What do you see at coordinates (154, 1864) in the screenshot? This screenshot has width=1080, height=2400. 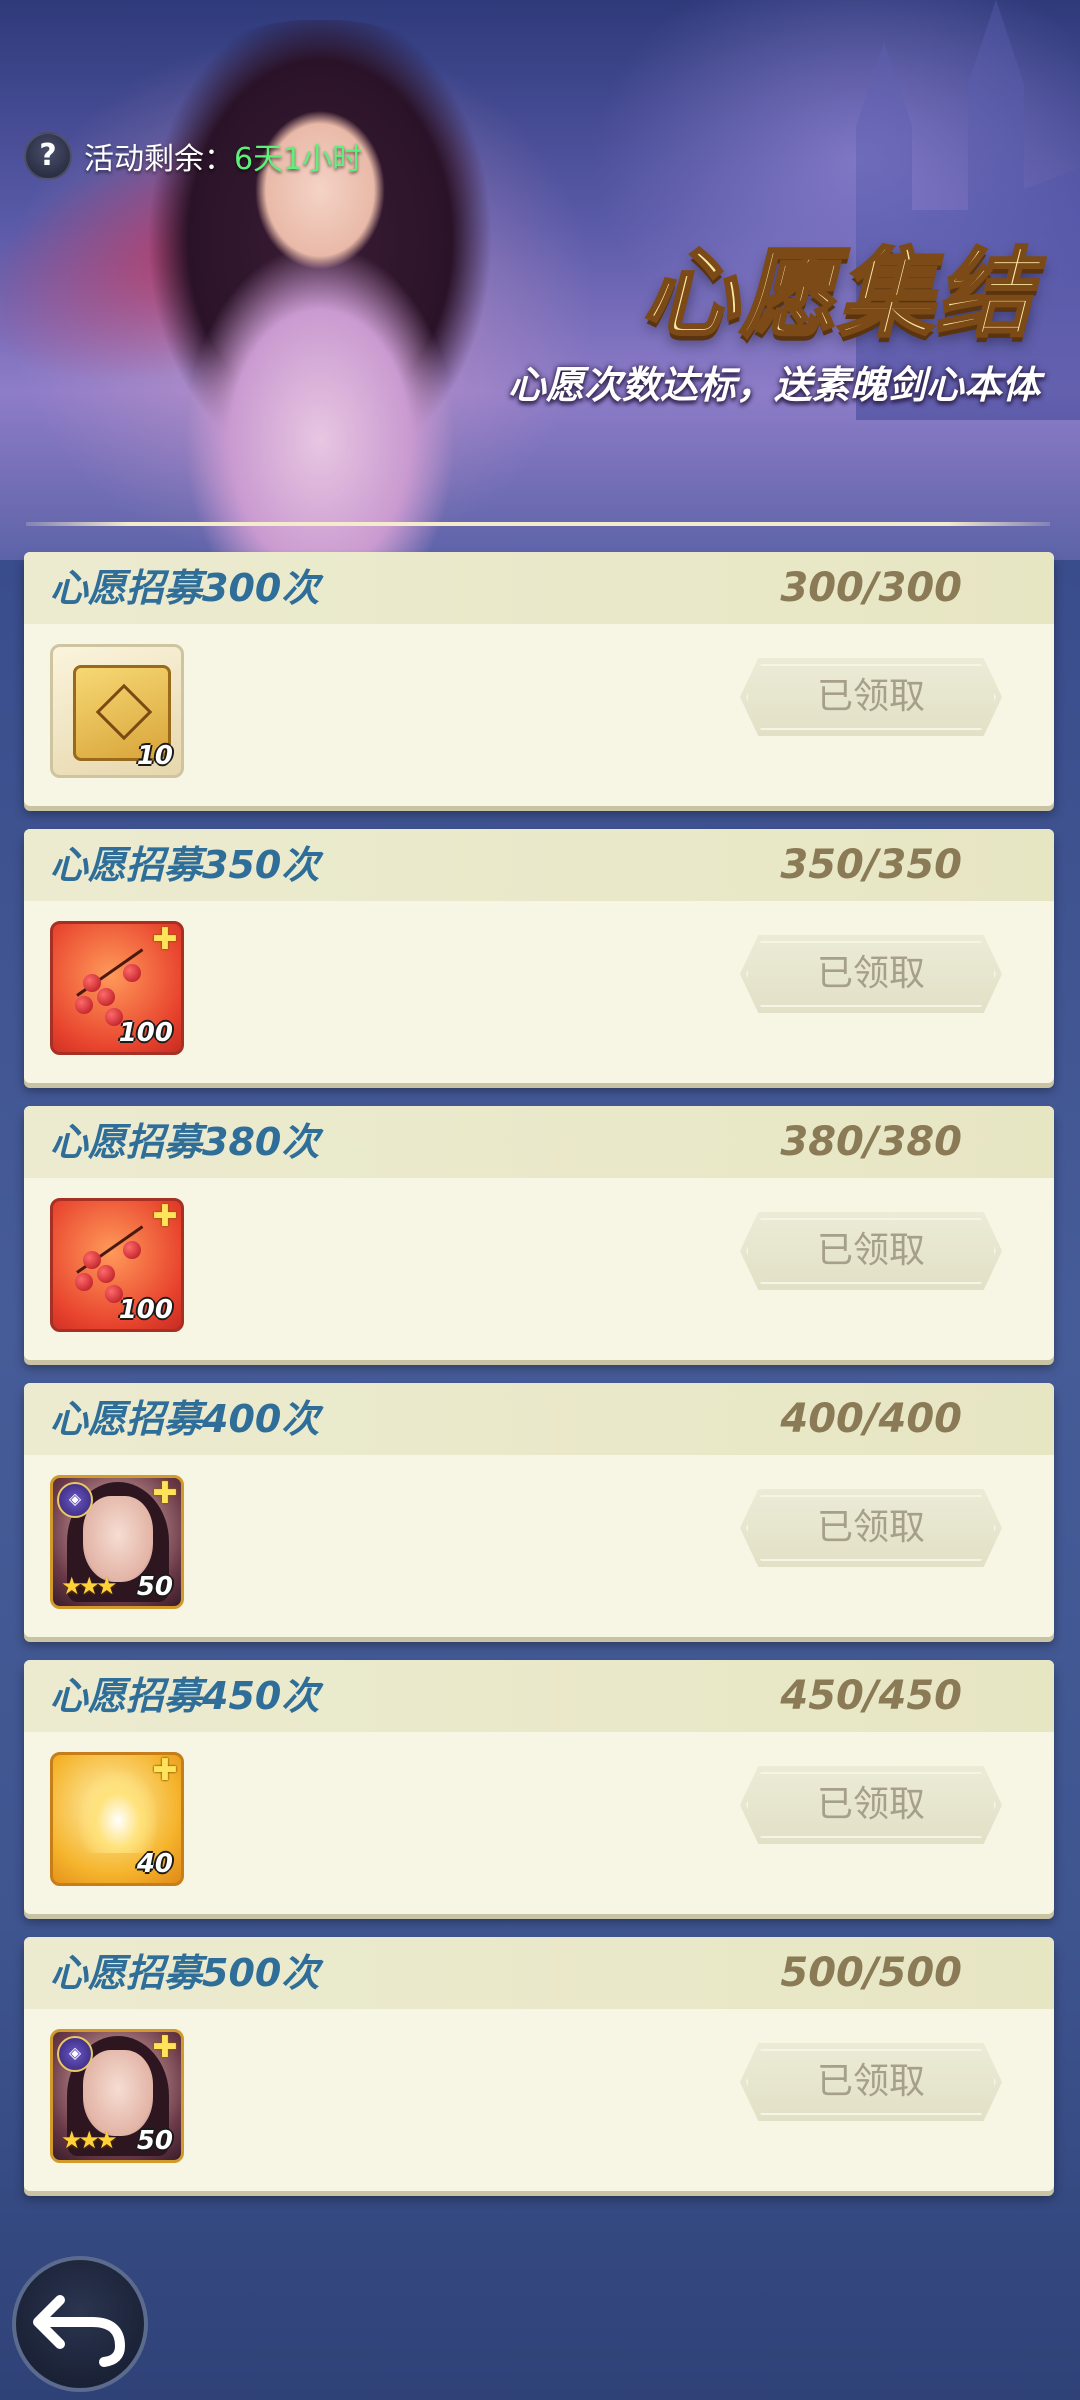 I see `reward-count: 40` at bounding box center [154, 1864].